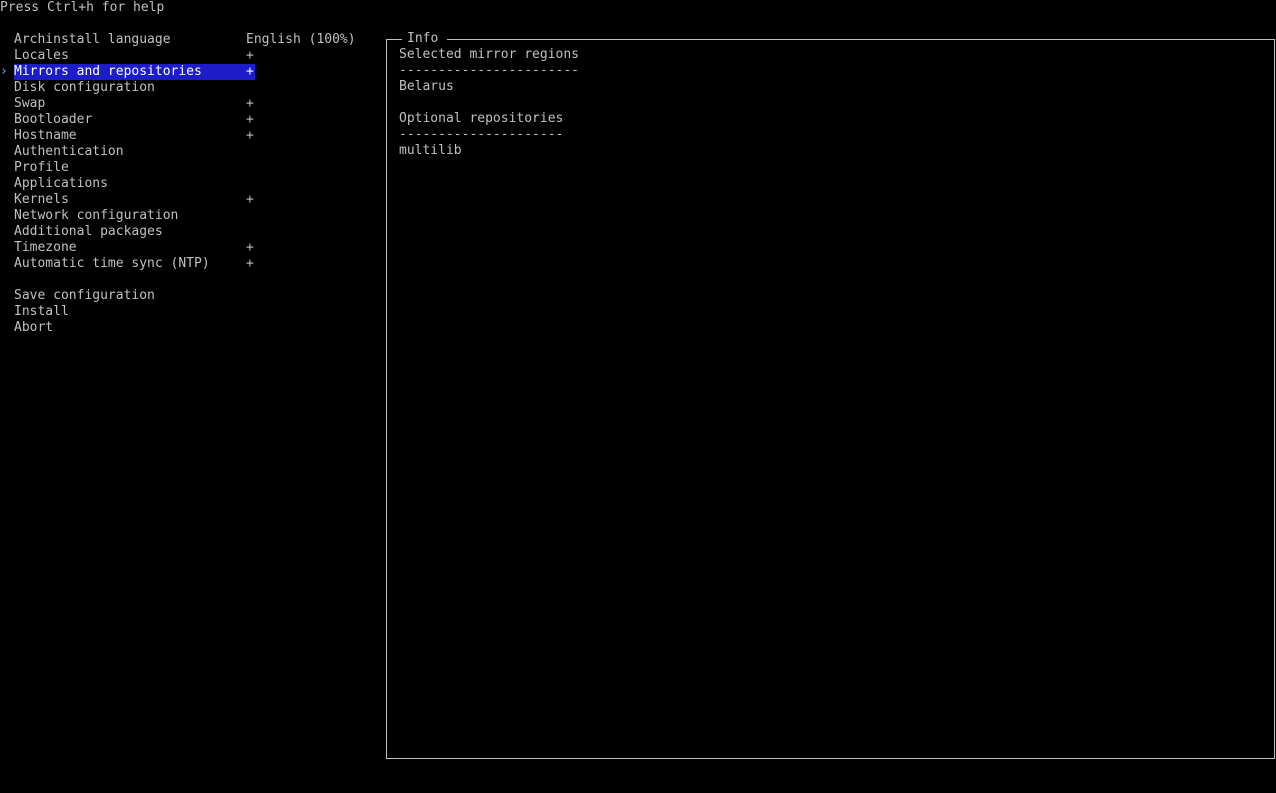 Image resolution: width=1276 pixels, height=793 pixels. I want to click on menu-item-label: Swap, so click(30, 103).